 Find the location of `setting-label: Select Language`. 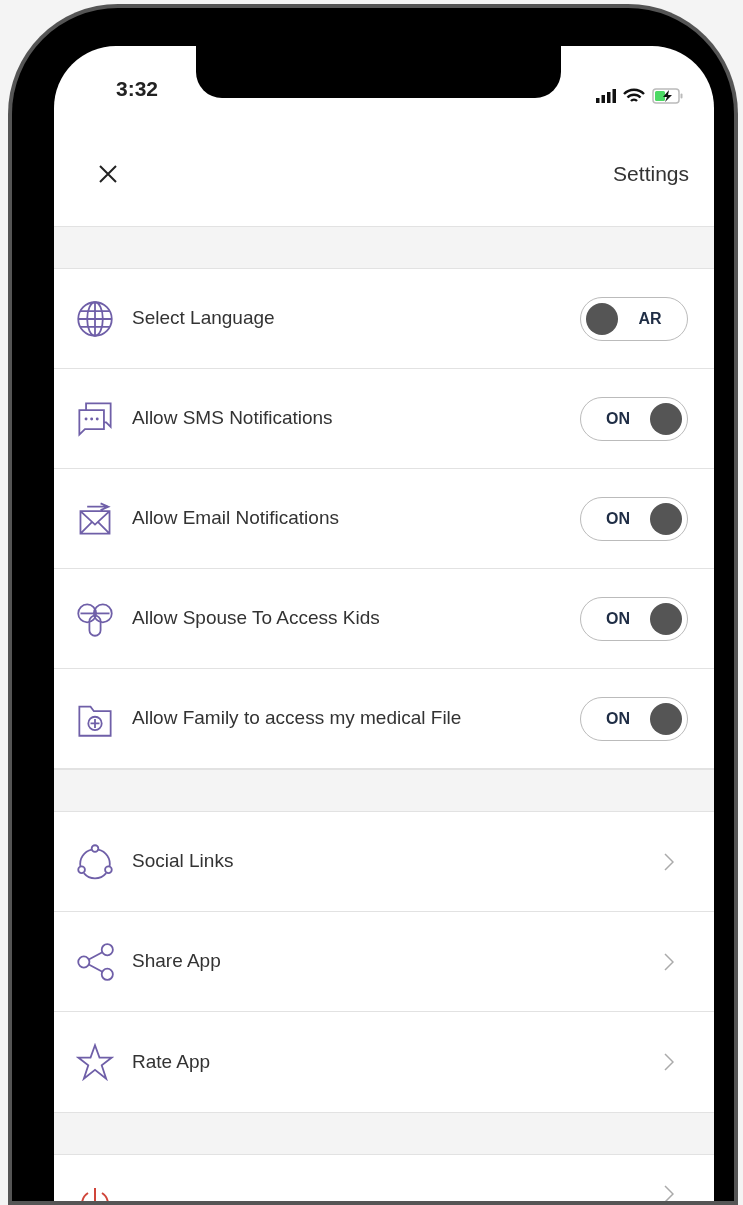

setting-label: Select Language is located at coordinates (204, 318).